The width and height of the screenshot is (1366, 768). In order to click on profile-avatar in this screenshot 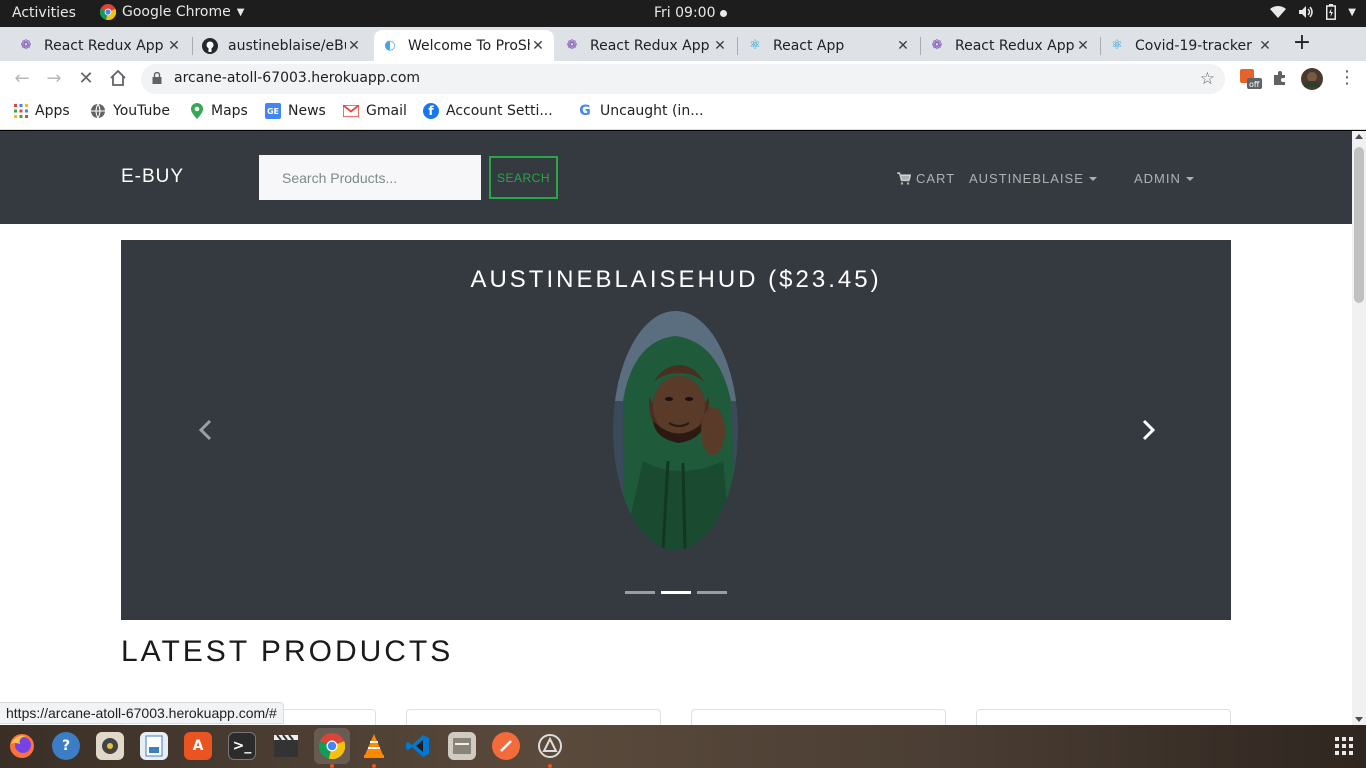, I will do `click(1312, 81)`.